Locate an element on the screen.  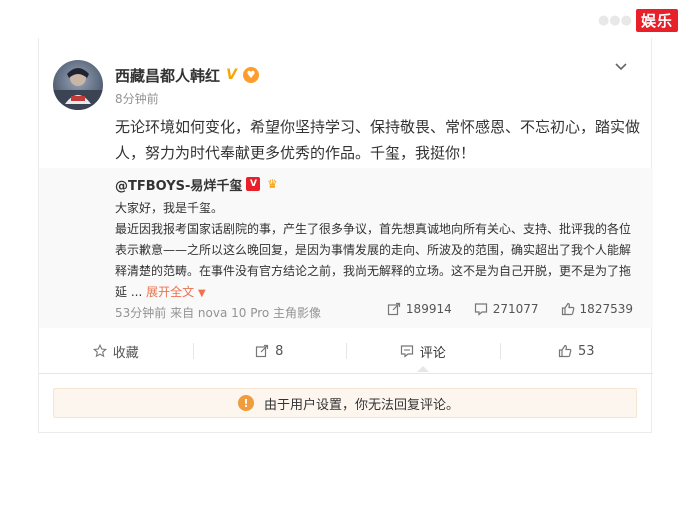
post-time: 8分钟前 is located at coordinates (137, 98).